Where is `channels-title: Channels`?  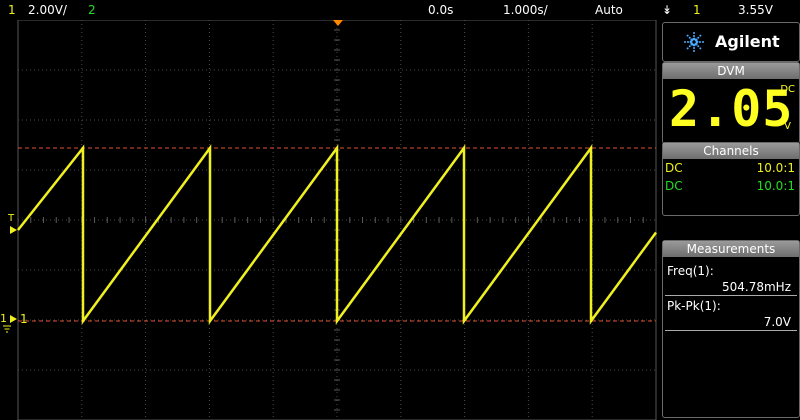 channels-title: Channels is located at coordinates (731, 151).